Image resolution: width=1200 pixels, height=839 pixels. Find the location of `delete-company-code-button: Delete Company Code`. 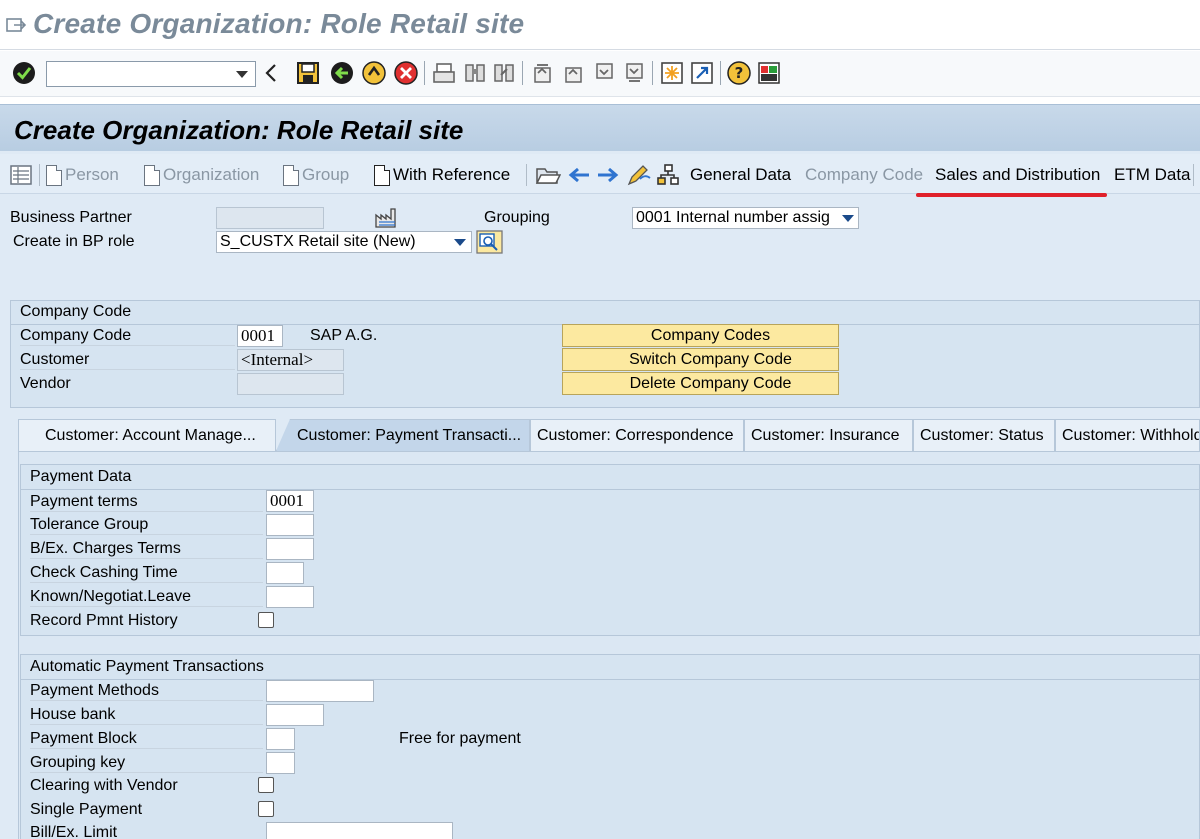

delete-company-code-button: Delete Company Code is located at coordinates (700, 383).